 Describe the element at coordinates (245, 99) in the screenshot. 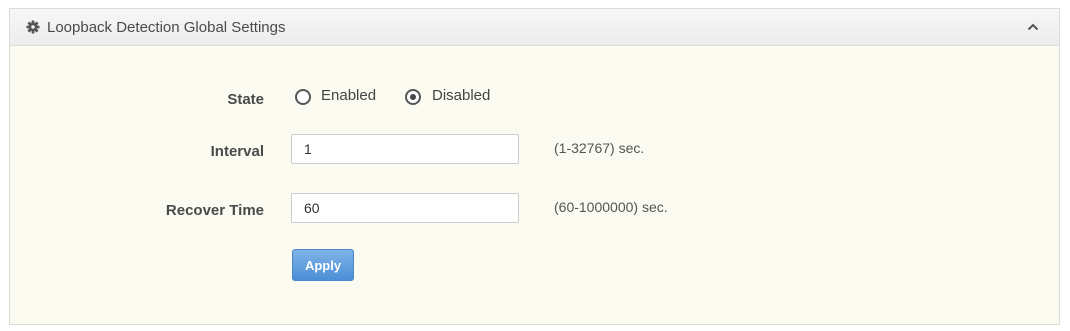

I see `state-label: State` at that location.